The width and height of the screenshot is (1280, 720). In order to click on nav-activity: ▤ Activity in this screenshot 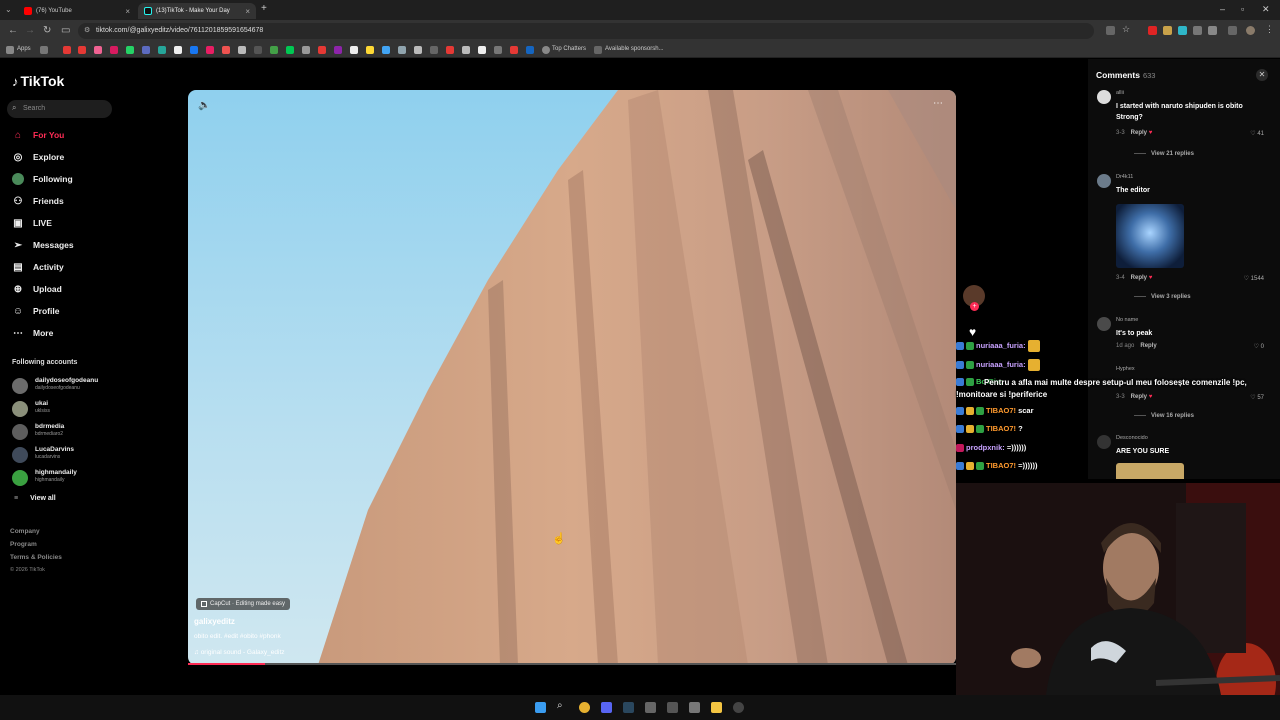, I will do `click(37, 267)`.